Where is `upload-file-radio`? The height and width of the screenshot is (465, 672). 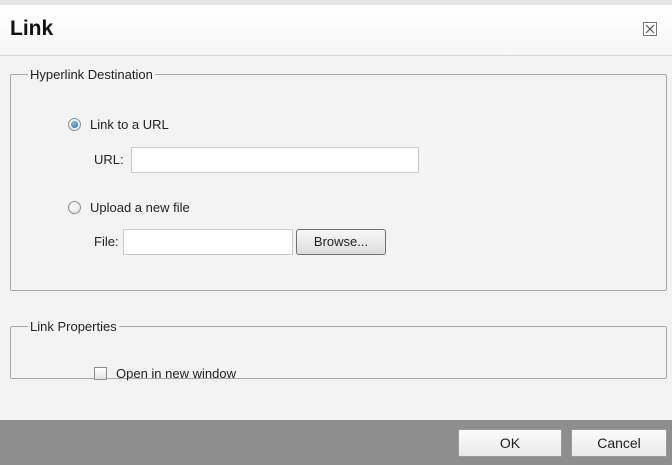 upload-file-radio is located at coordinates (74, 207).